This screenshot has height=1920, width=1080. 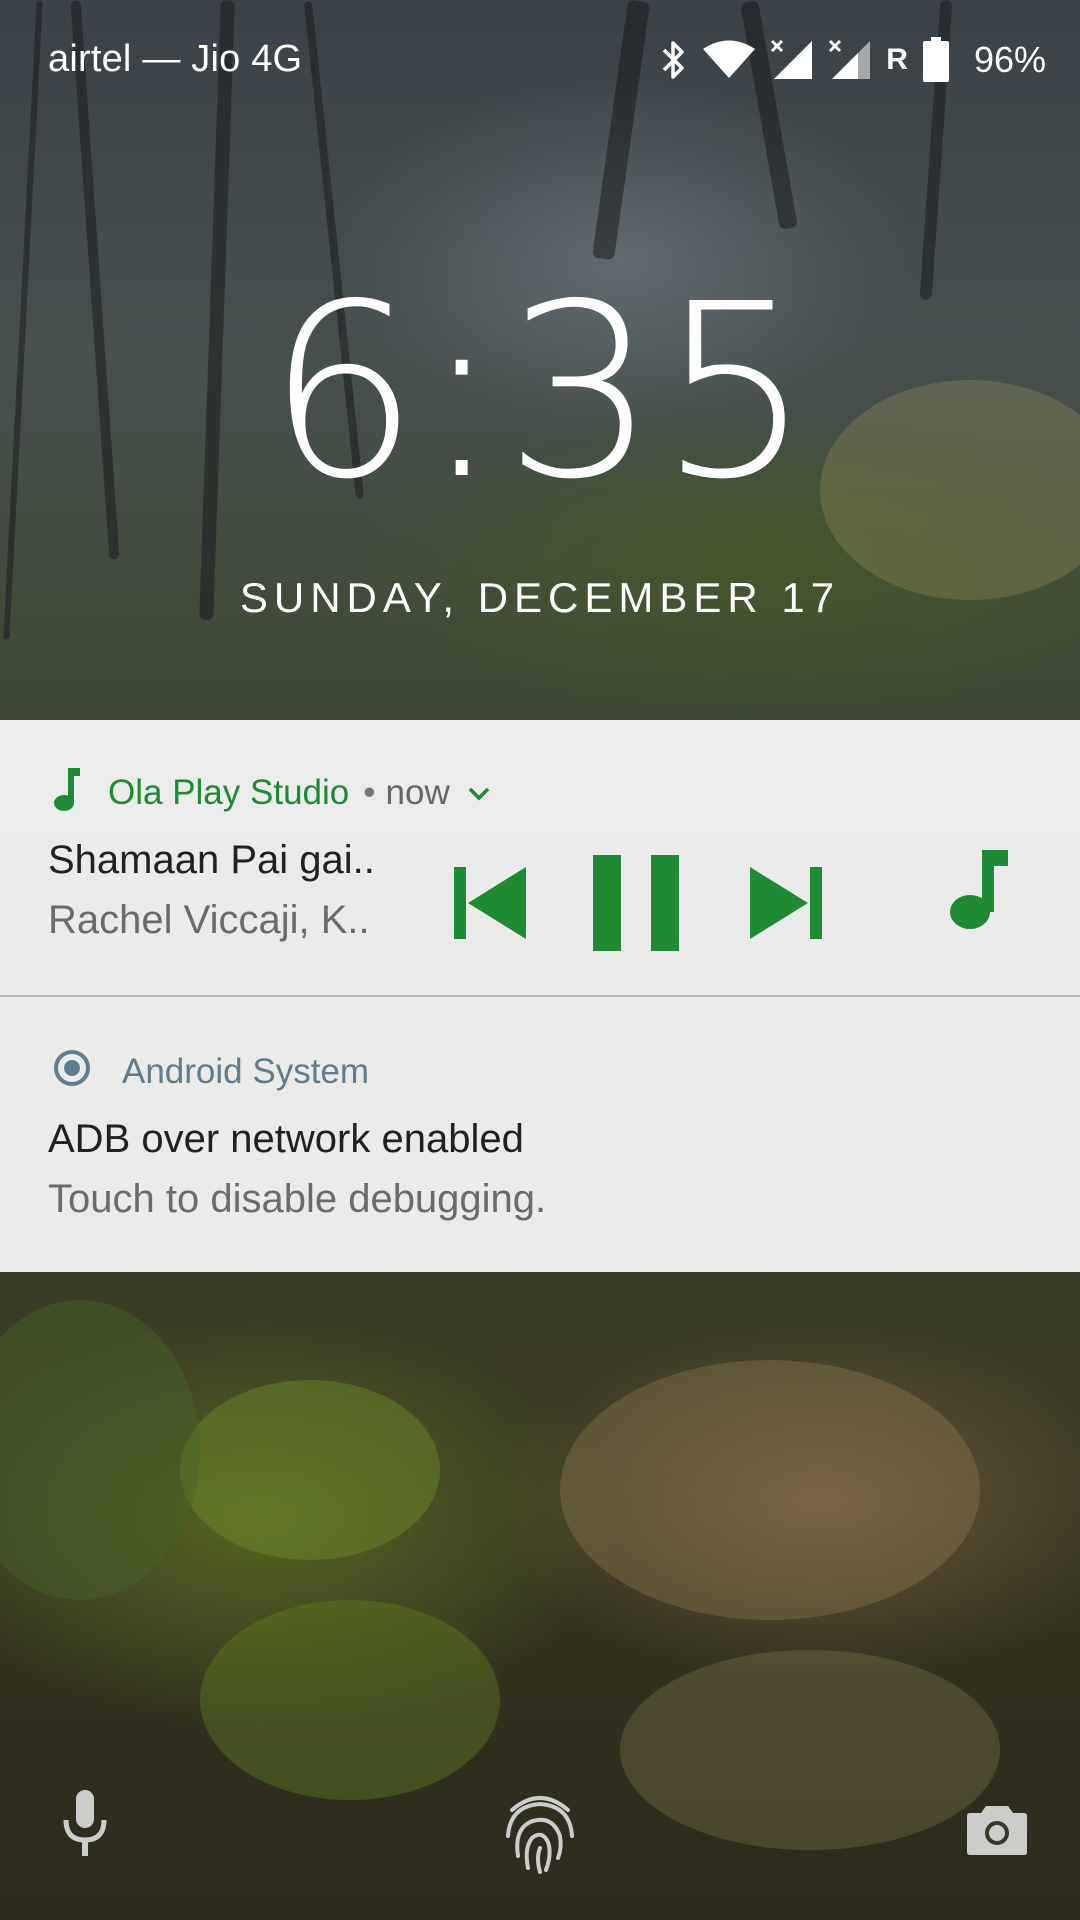 I want to click on app-name: Android System, so click(x=246, y=1071).